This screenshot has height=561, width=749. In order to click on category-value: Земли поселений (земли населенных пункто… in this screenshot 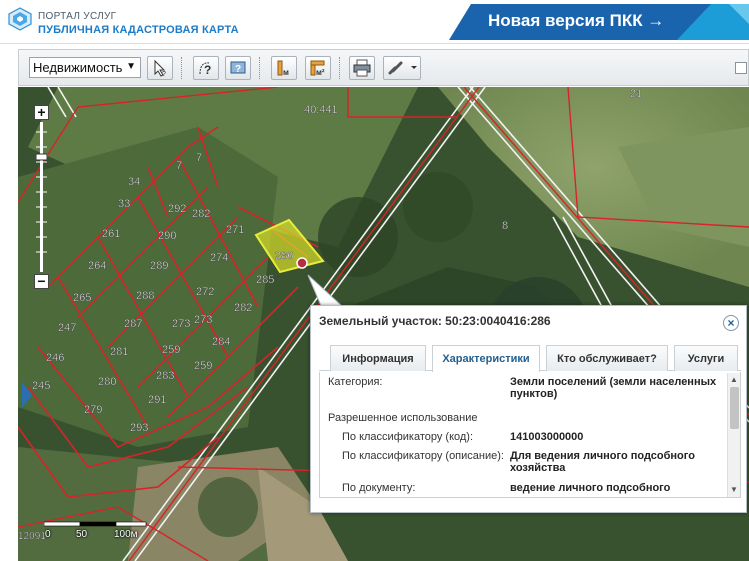, I will do `click(613, 388)`.